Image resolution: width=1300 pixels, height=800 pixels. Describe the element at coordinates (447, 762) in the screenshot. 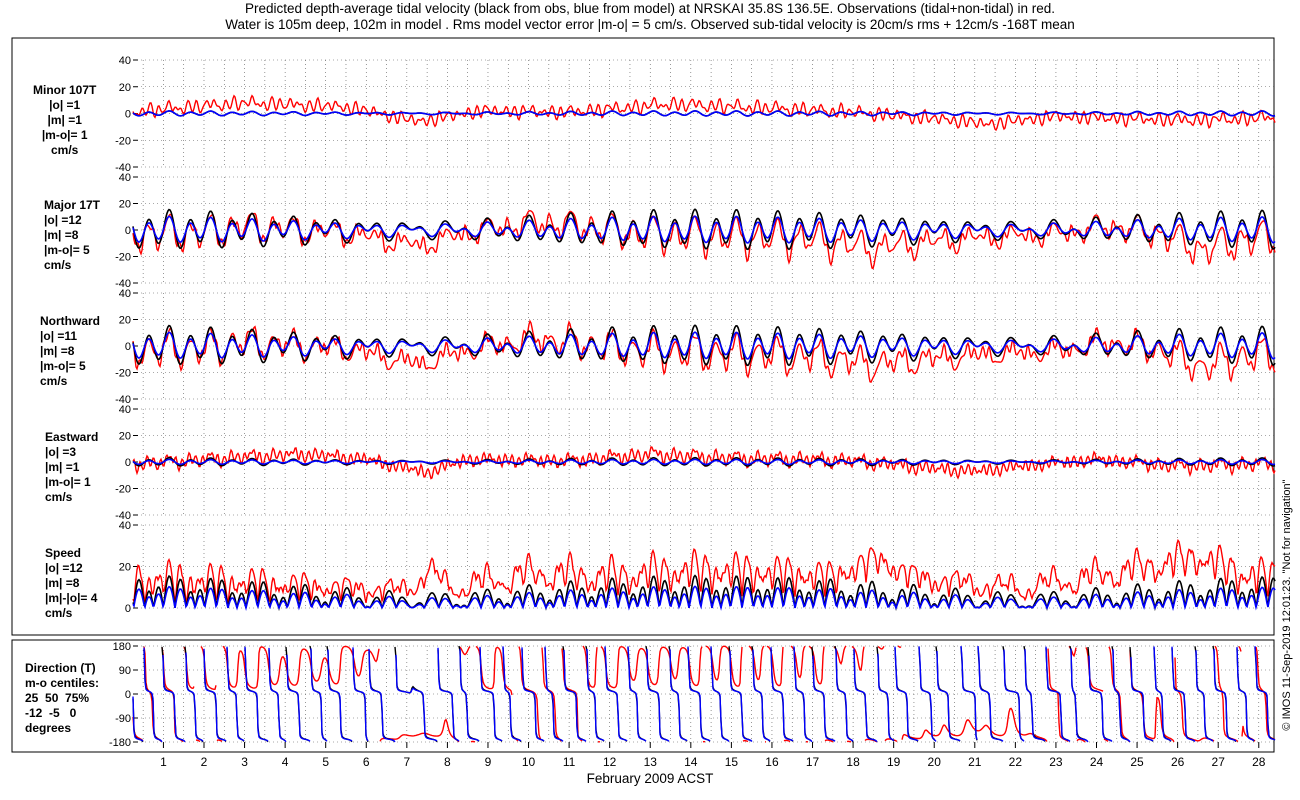

I see `x-tick-label: 8` at that location.